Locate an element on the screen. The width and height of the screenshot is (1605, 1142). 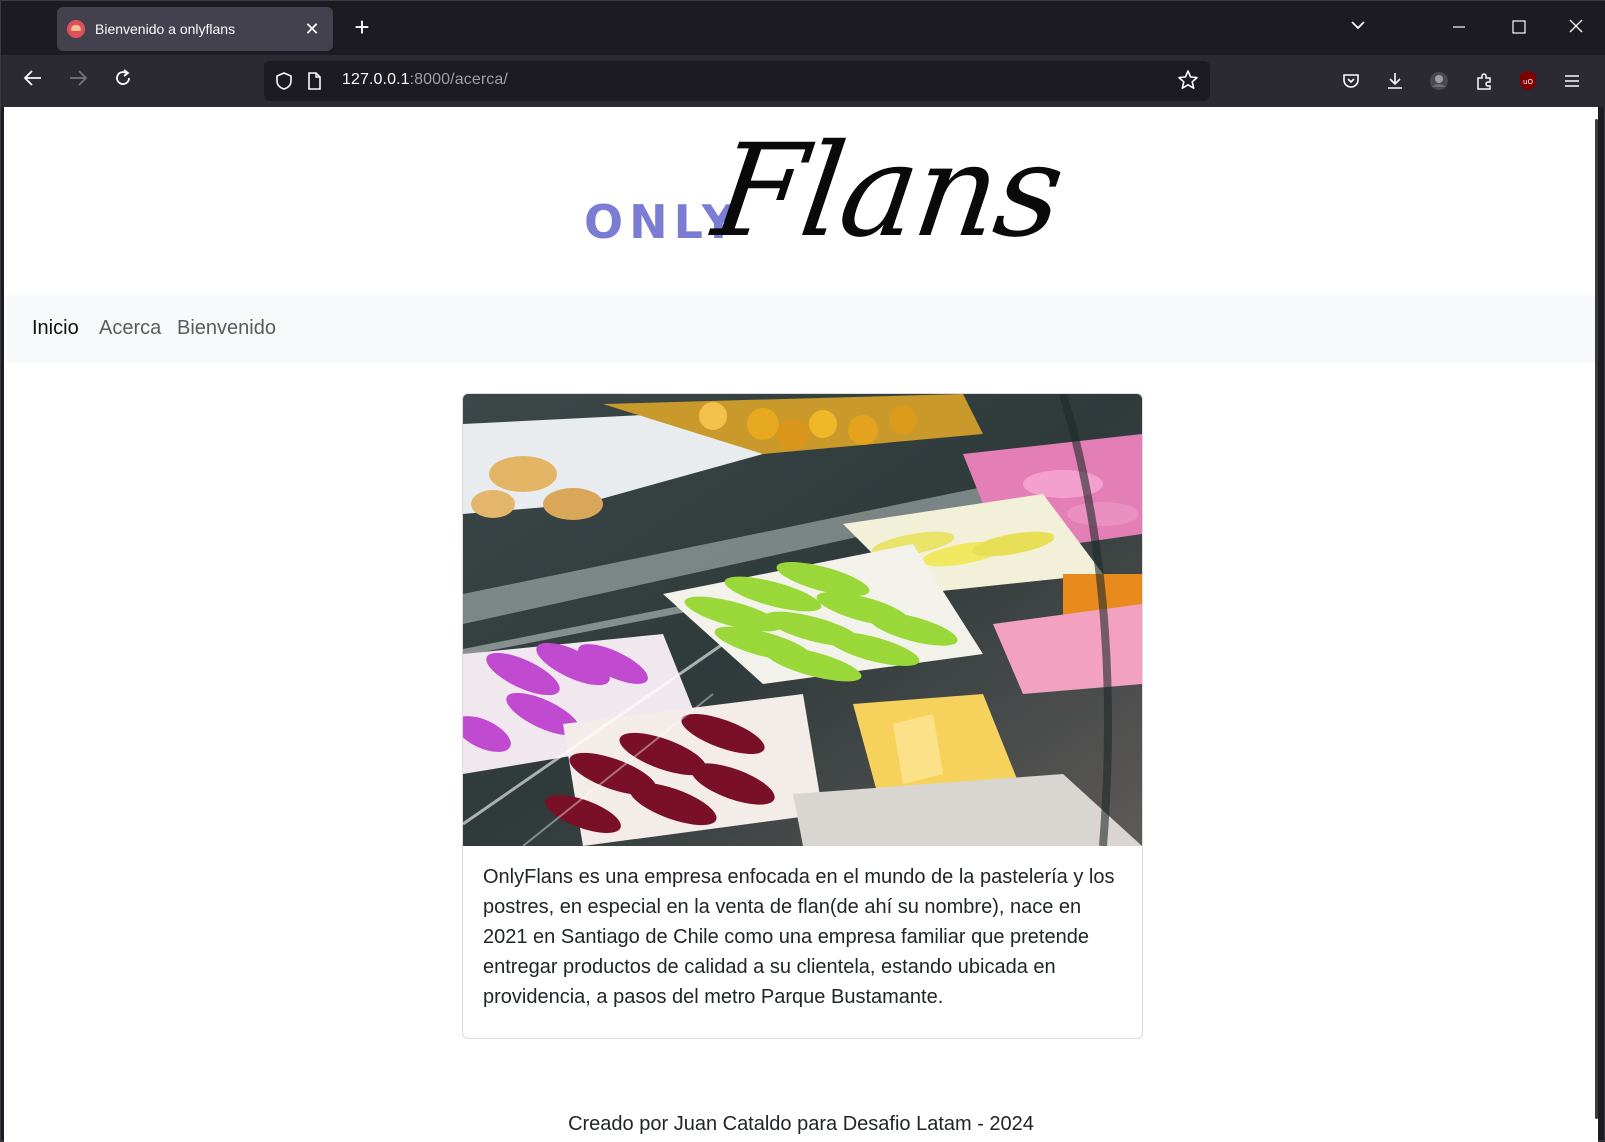
url-text: 127.0.0.1:8000/acerca/ is located at coordinates (425, 80).